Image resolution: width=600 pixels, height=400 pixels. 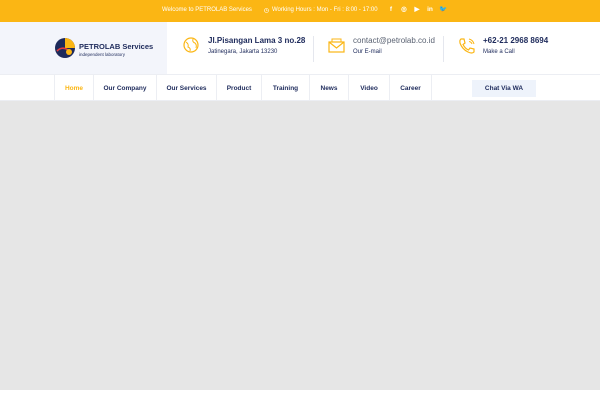 What do you see at coordinates (257, 40) in the screenshot?
I see `address-line1: Jl.Pisangan Lama 3 no.28` at bounding box center [257, 40].